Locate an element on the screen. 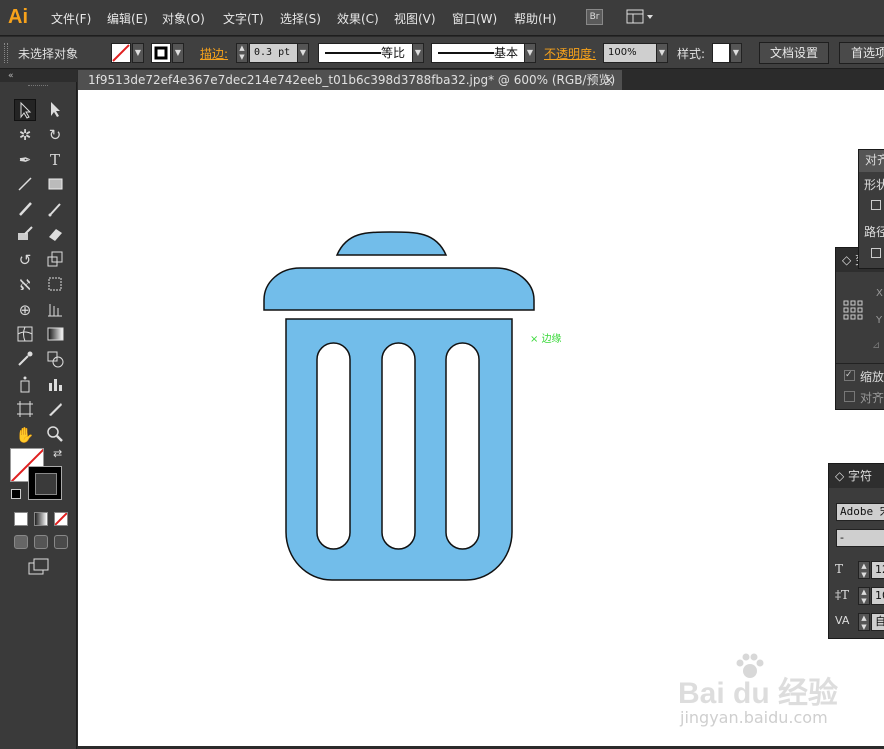 Image resolution: width=884 pixels, height=749 pixels. toolbox-collapse-icon: « is located at coordinates (38, 76).